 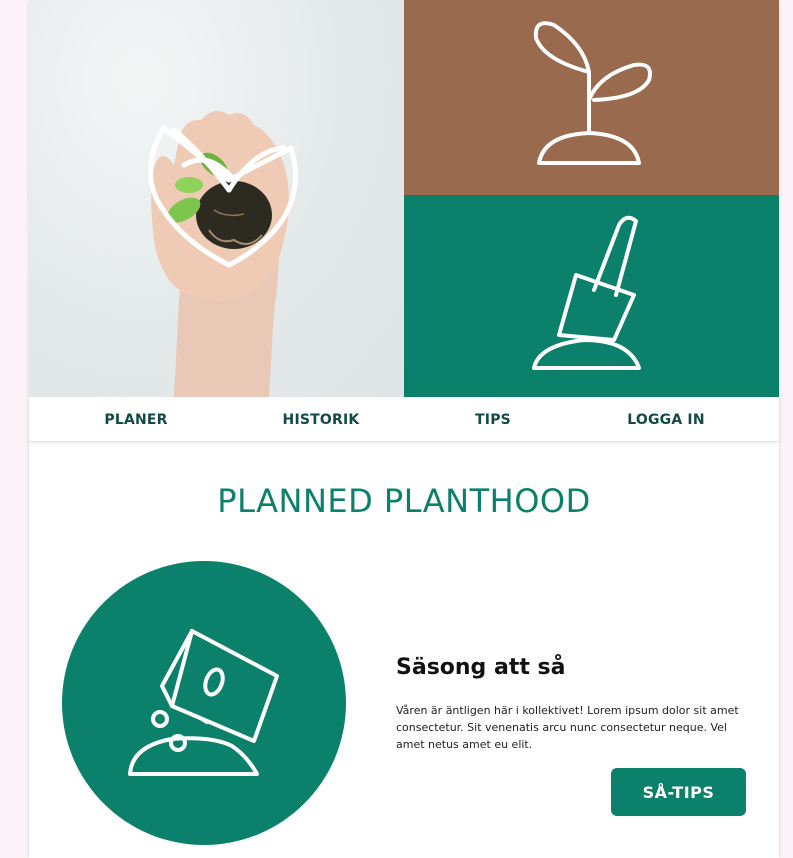 I want to click on seed-bag-icon, so click(x=203, y=702).